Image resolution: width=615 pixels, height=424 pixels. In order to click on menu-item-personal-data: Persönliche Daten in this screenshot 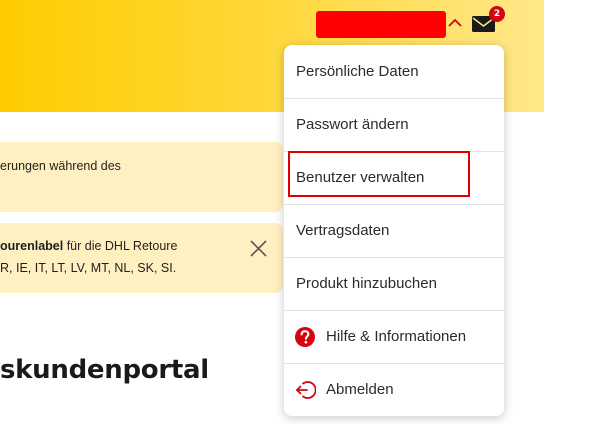, I will do `click(394, 71)`.